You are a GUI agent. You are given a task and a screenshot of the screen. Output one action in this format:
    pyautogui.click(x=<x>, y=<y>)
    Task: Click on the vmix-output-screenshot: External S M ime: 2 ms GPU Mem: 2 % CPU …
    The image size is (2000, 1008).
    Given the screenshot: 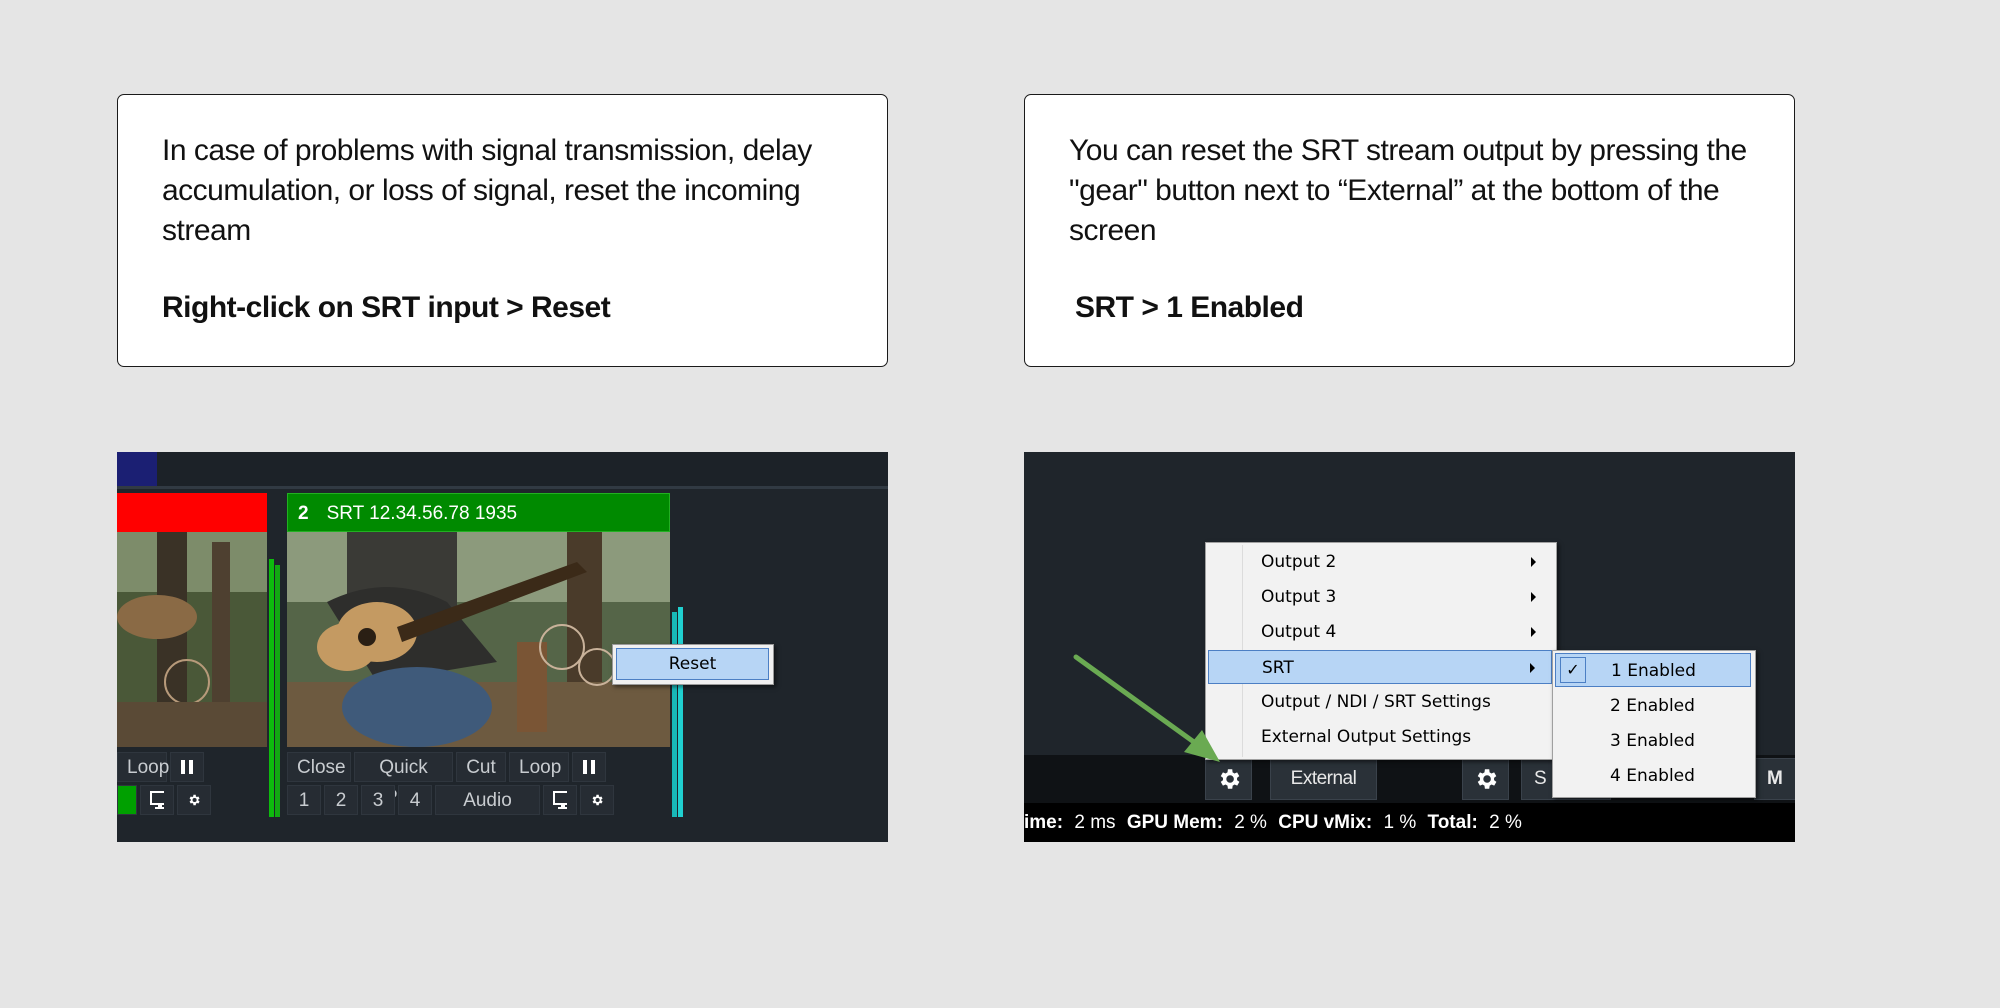 What is the action you would take?
    pyautogui.click(x=1409, y=647)
    